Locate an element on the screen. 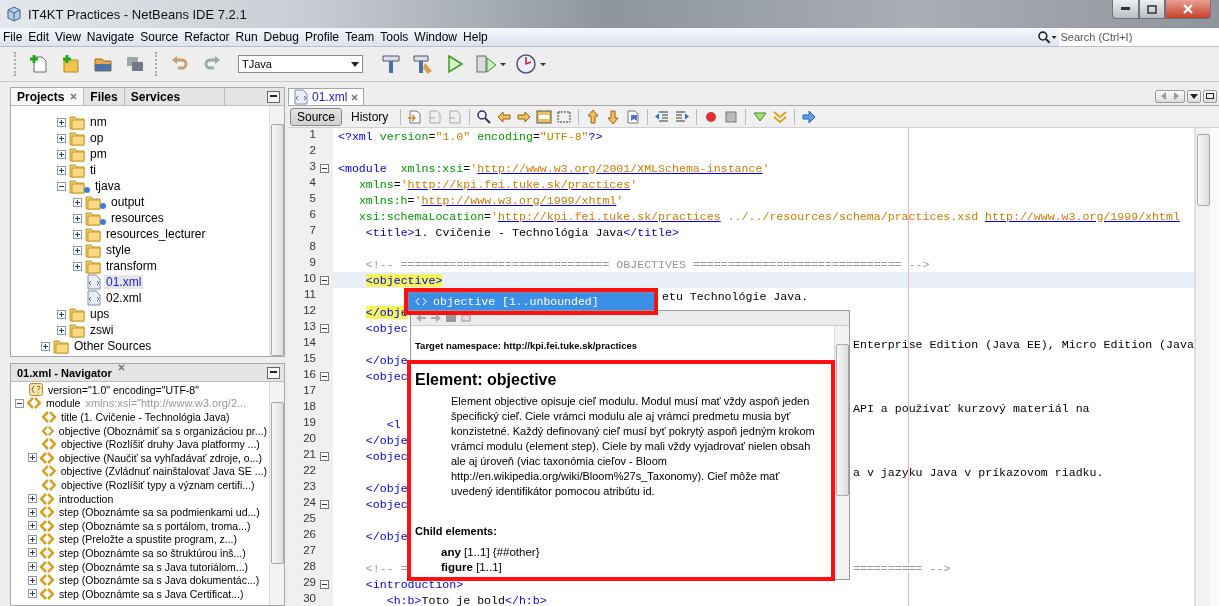 The width and height of the screenshot is (1219, 606). navigator-item: step (Oboznámte sa s Java tutoriálom...) is located at coordinates (154, 566).